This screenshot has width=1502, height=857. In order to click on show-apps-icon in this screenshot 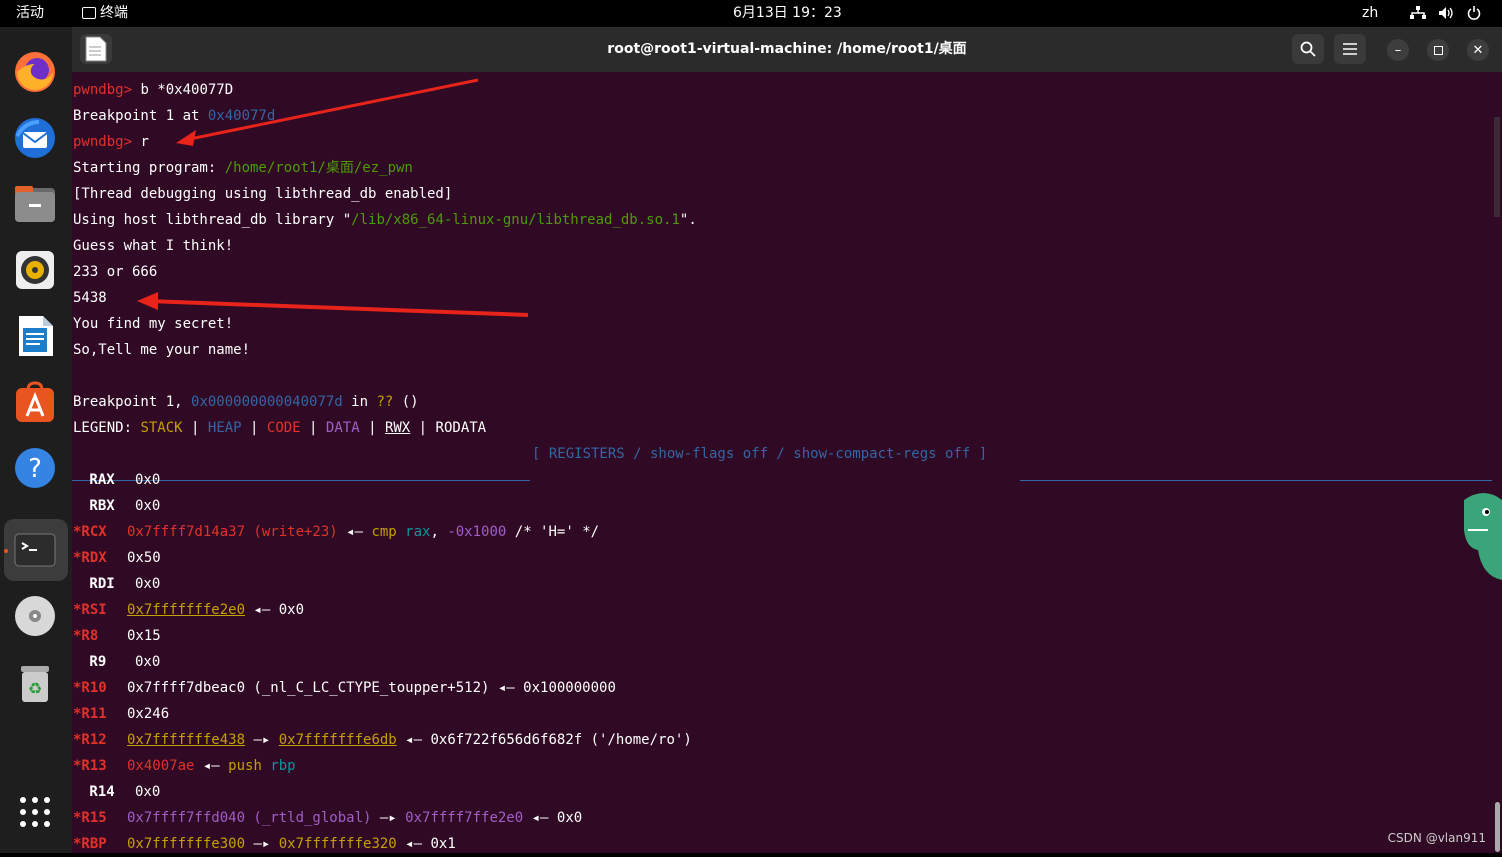, I will do `click(35, 812)`.